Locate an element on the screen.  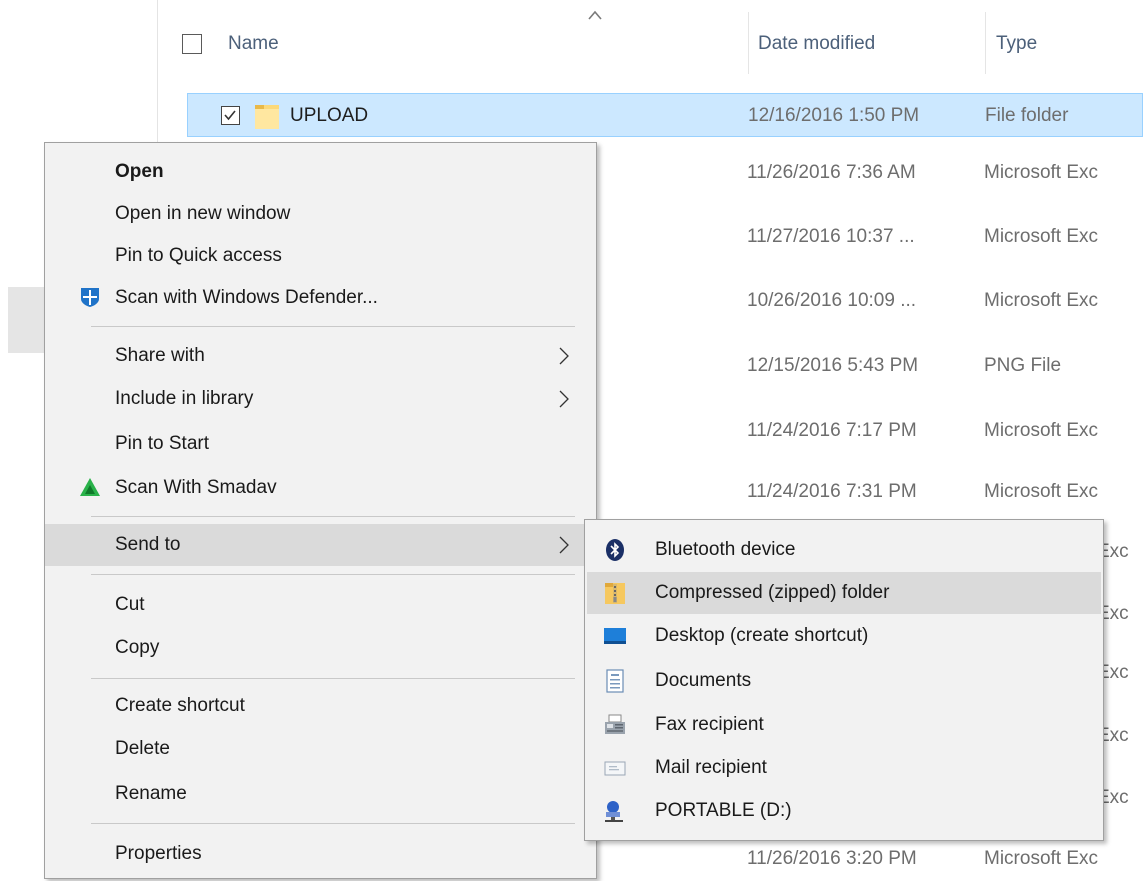
row-checkbox is located at coordinates (230, 115).